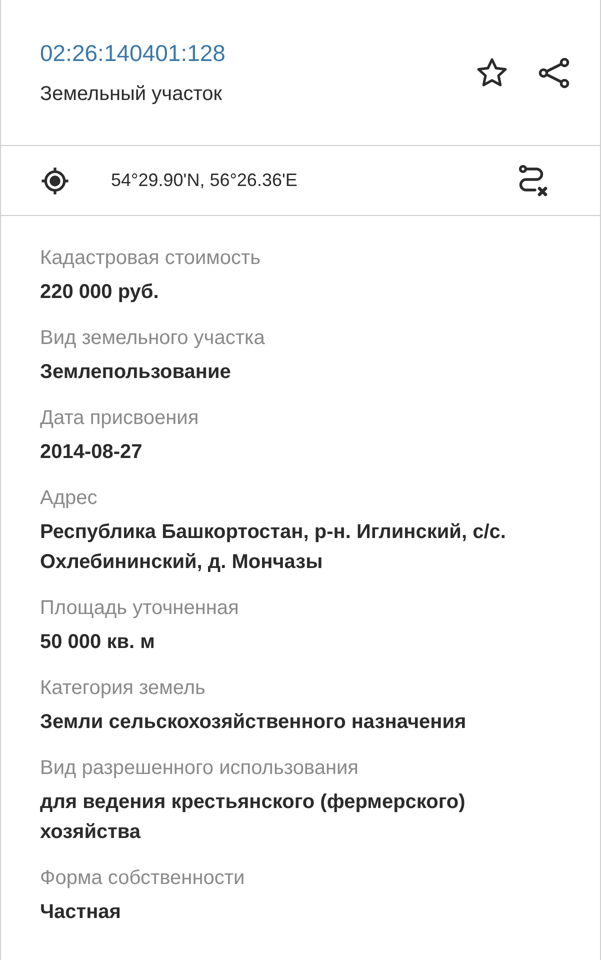 This screenshot has height=960, width=601. Describe the element at coordinates (81, 912) in the screenshot. I see `field-value: Частная` at that location.